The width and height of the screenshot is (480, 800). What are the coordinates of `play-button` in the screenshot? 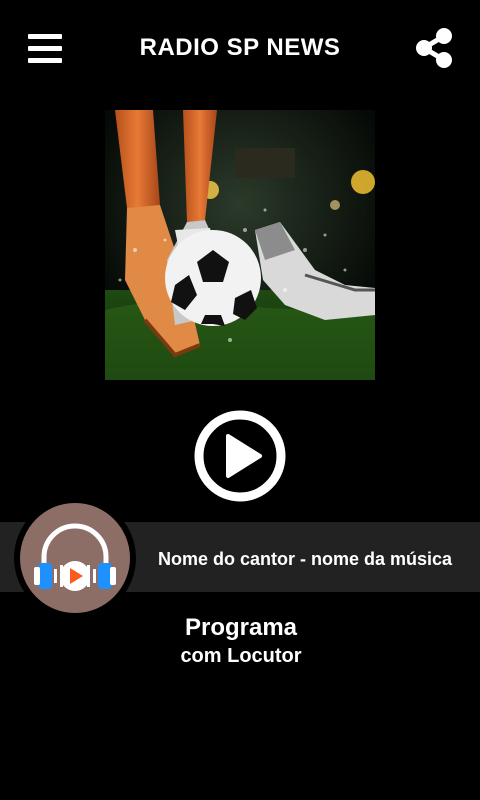 It's located at (240, 456).